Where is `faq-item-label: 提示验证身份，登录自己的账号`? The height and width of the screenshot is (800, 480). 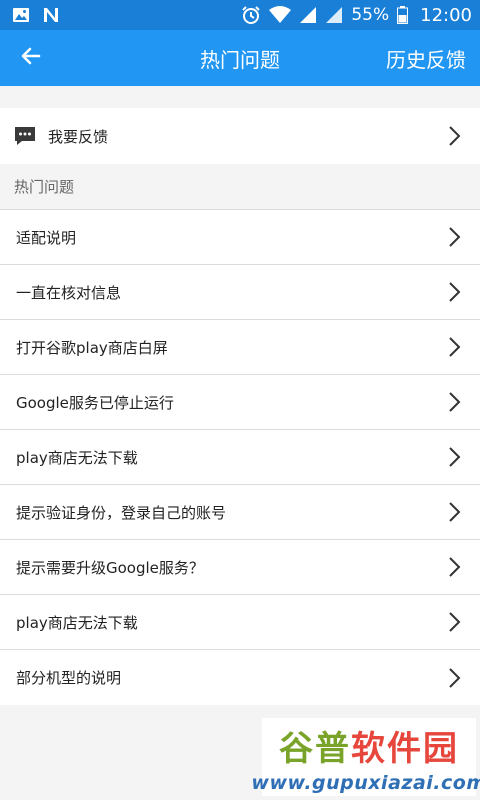 faq-item-label: 提示验证身份，登录自己的账号 is located at coordinates (121, 512).